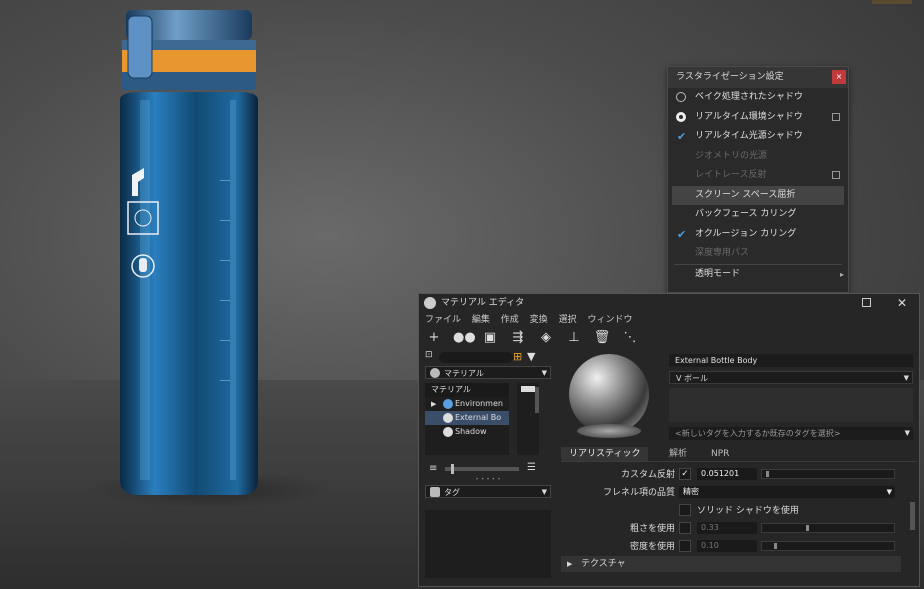  I want to click on notes-area, so click(791, 405).